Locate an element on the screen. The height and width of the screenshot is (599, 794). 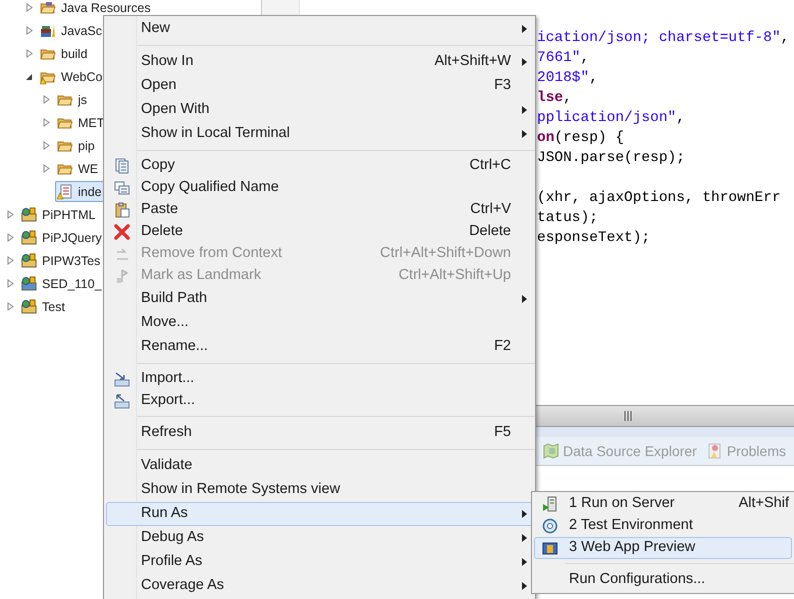
code-line: tatus); is located at coordinates (567, 218).